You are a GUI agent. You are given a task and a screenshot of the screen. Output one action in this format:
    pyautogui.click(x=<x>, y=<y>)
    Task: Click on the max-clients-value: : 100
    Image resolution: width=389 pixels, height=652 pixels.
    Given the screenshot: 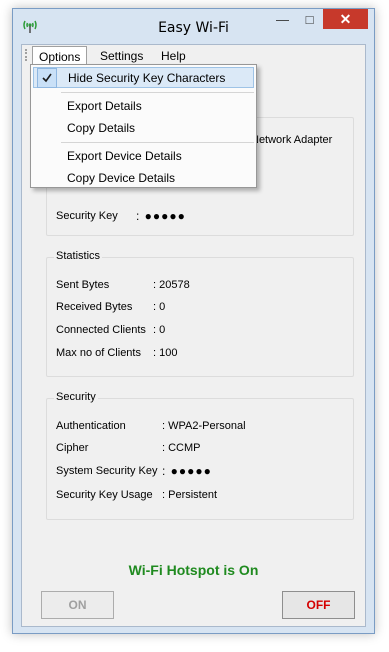 What is the action you would take?
    pyautogui.click(x=165, y=353)
    